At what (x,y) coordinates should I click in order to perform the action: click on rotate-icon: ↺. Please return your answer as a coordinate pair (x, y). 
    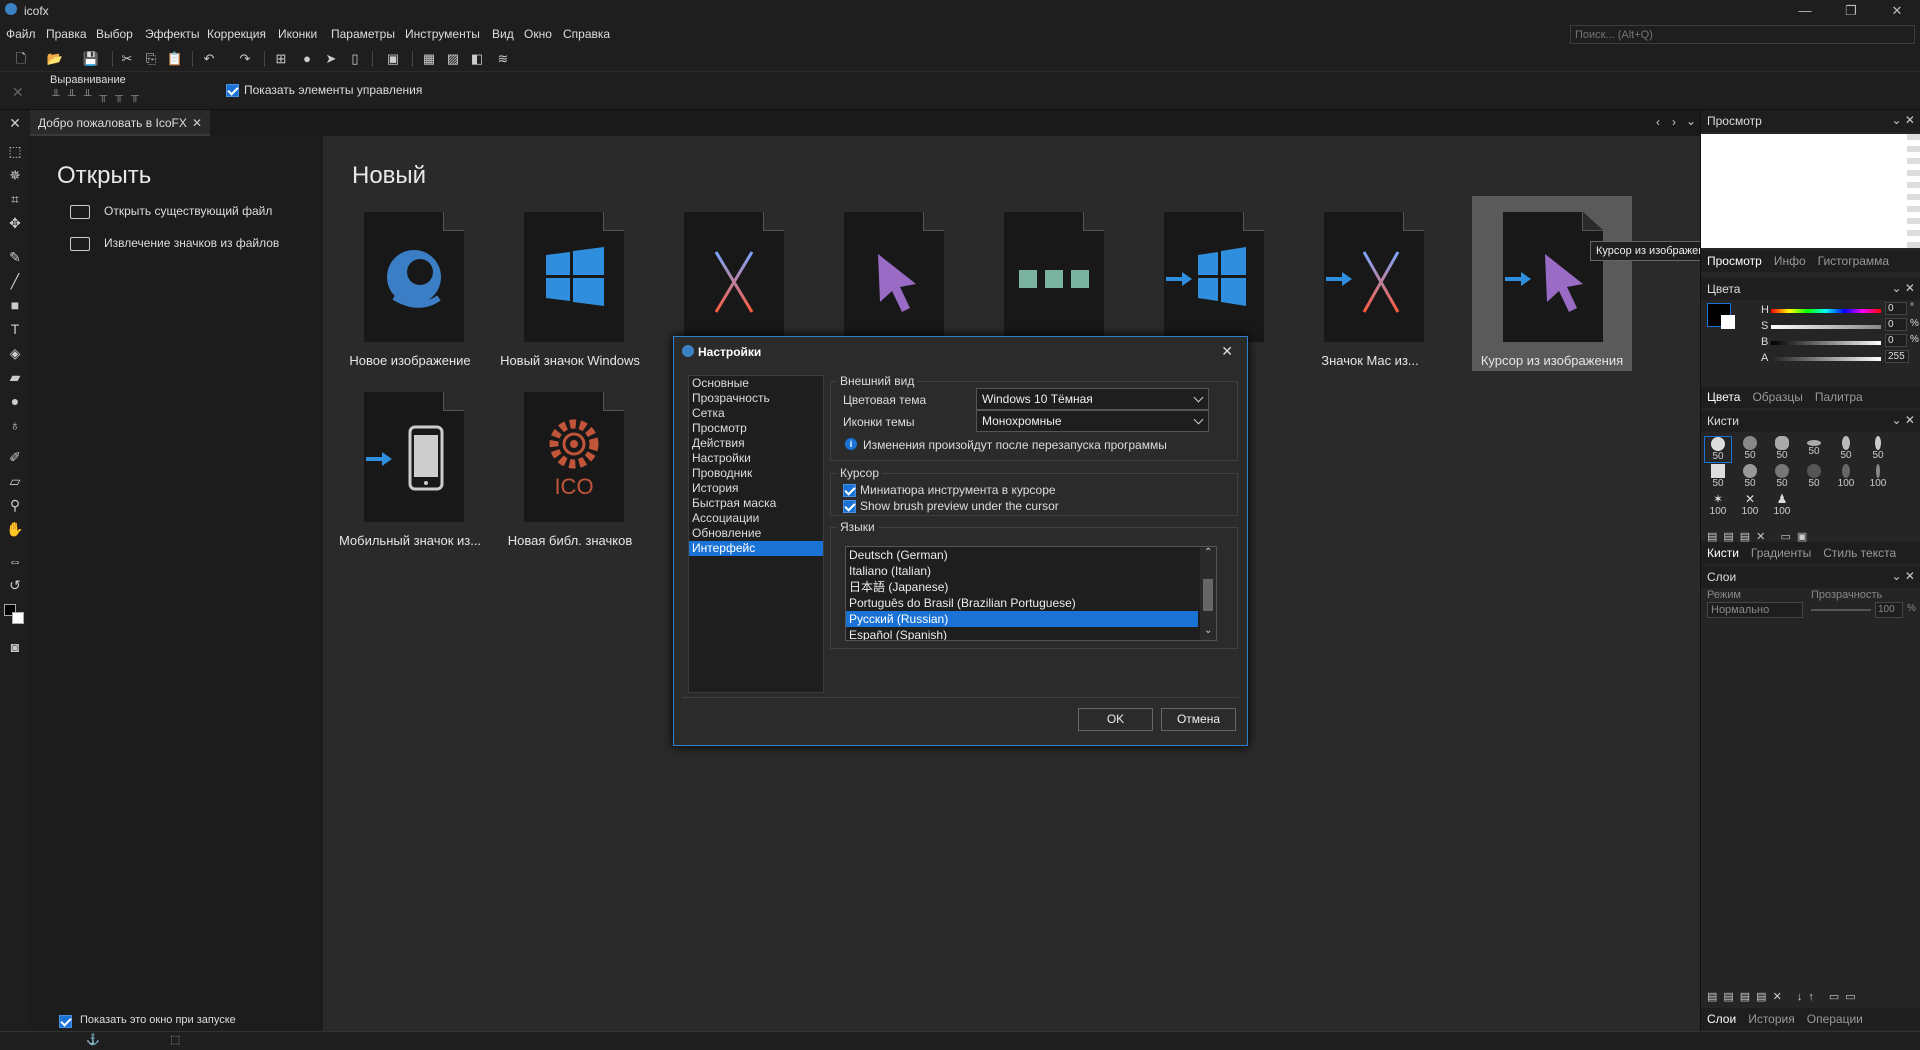
    Looking at the image, I should click on (15, 585).